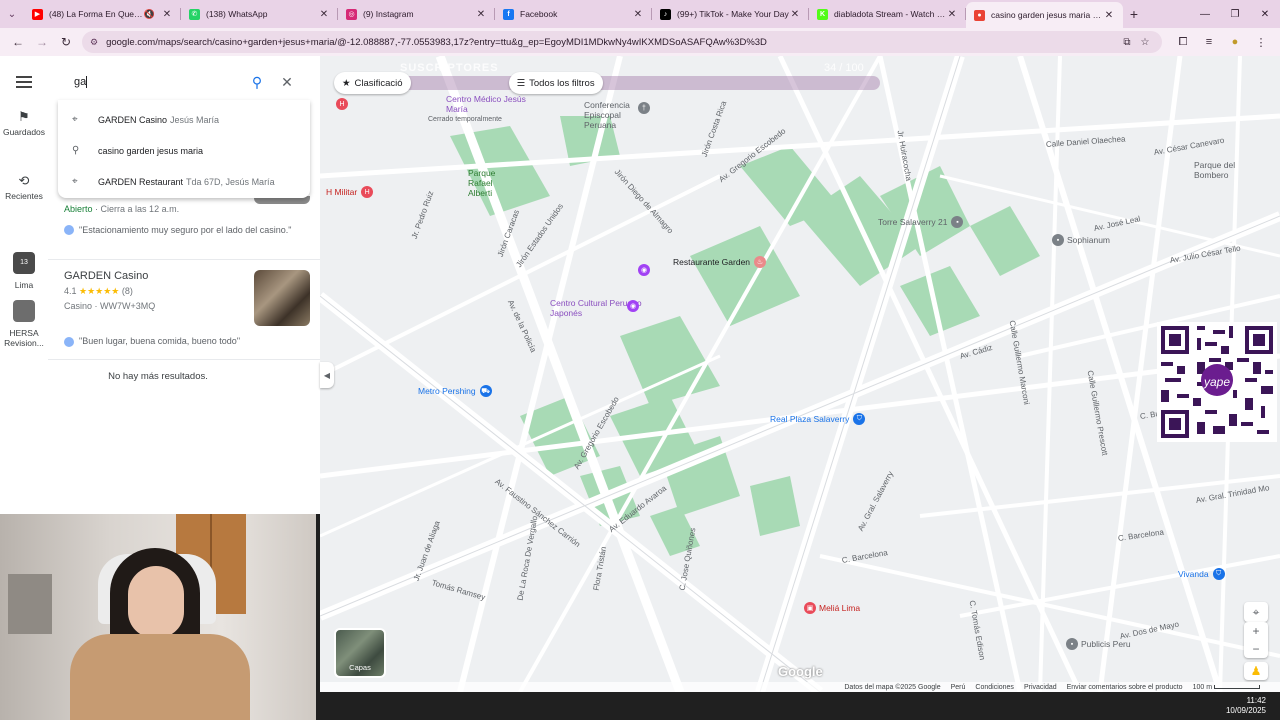 Image resolution: width=1280 pixels, height=720 pixels. What do you see at coordinates (721, 262) in the screenshot?
I see `restaurant-marker: Restaurante Garden ♨` at bounding box center [721, 262].